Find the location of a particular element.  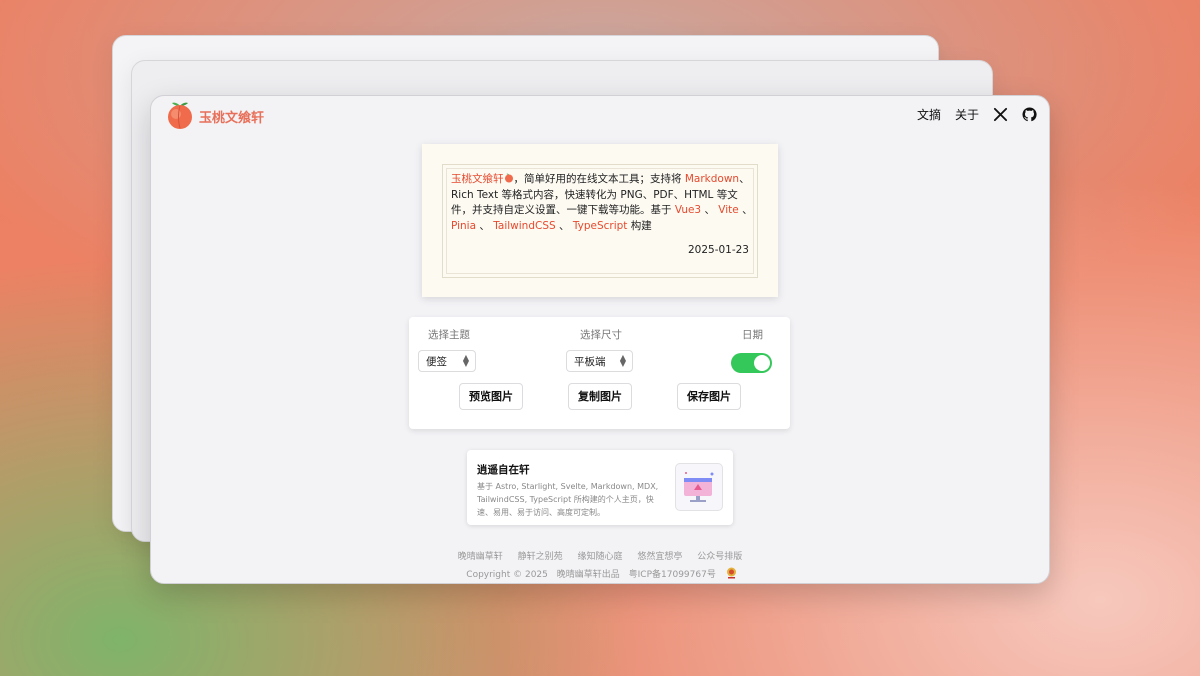

copyright-line: Copyright © 2025 晚晴幽草轩出品 粤ICP备17099767号 is located at coordinates (600, 573).